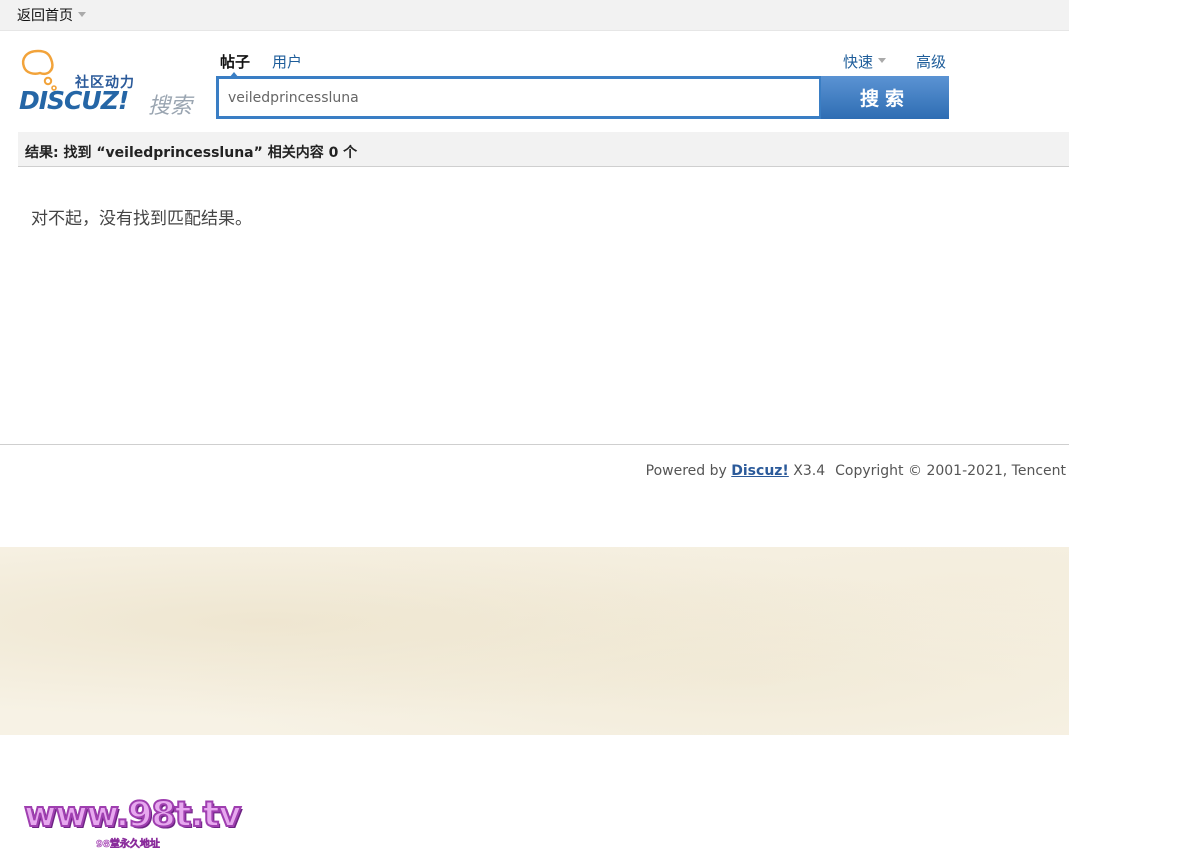 Image resolution: width=1185 pixels, height=857 pixels. What do you see at coordinates (191, 153) in the screenshot?
I see `result-summary: 结果: 找到 “veiledprincessluna” 相关内容 0 个` at bounding box center [191, 153].